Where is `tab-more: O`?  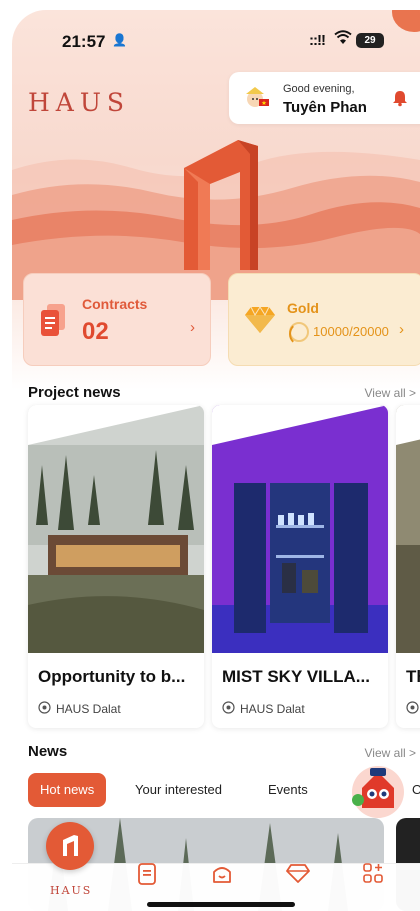 tab-more: O is located at coordinates (416, 790).